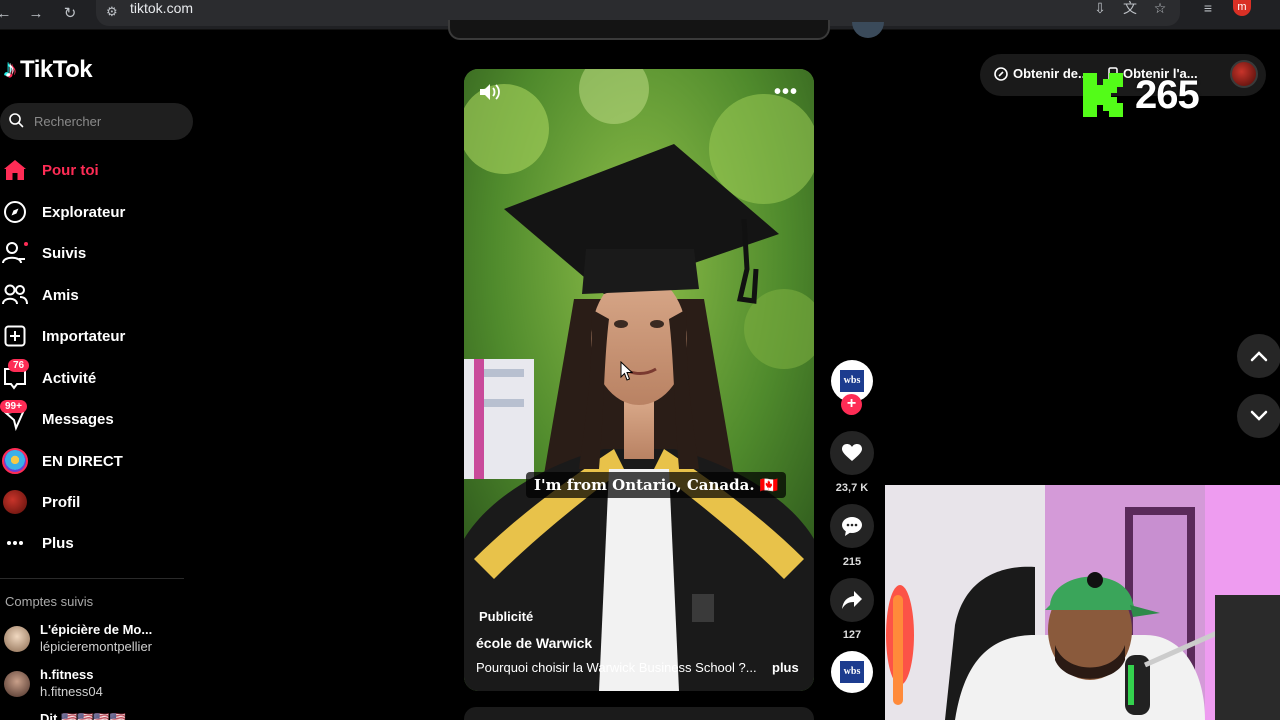  What do you see at coordinates (61, 502) in the screenshot?
I see `sidebar-item-label: Profil` at bounding box center [61, 502].